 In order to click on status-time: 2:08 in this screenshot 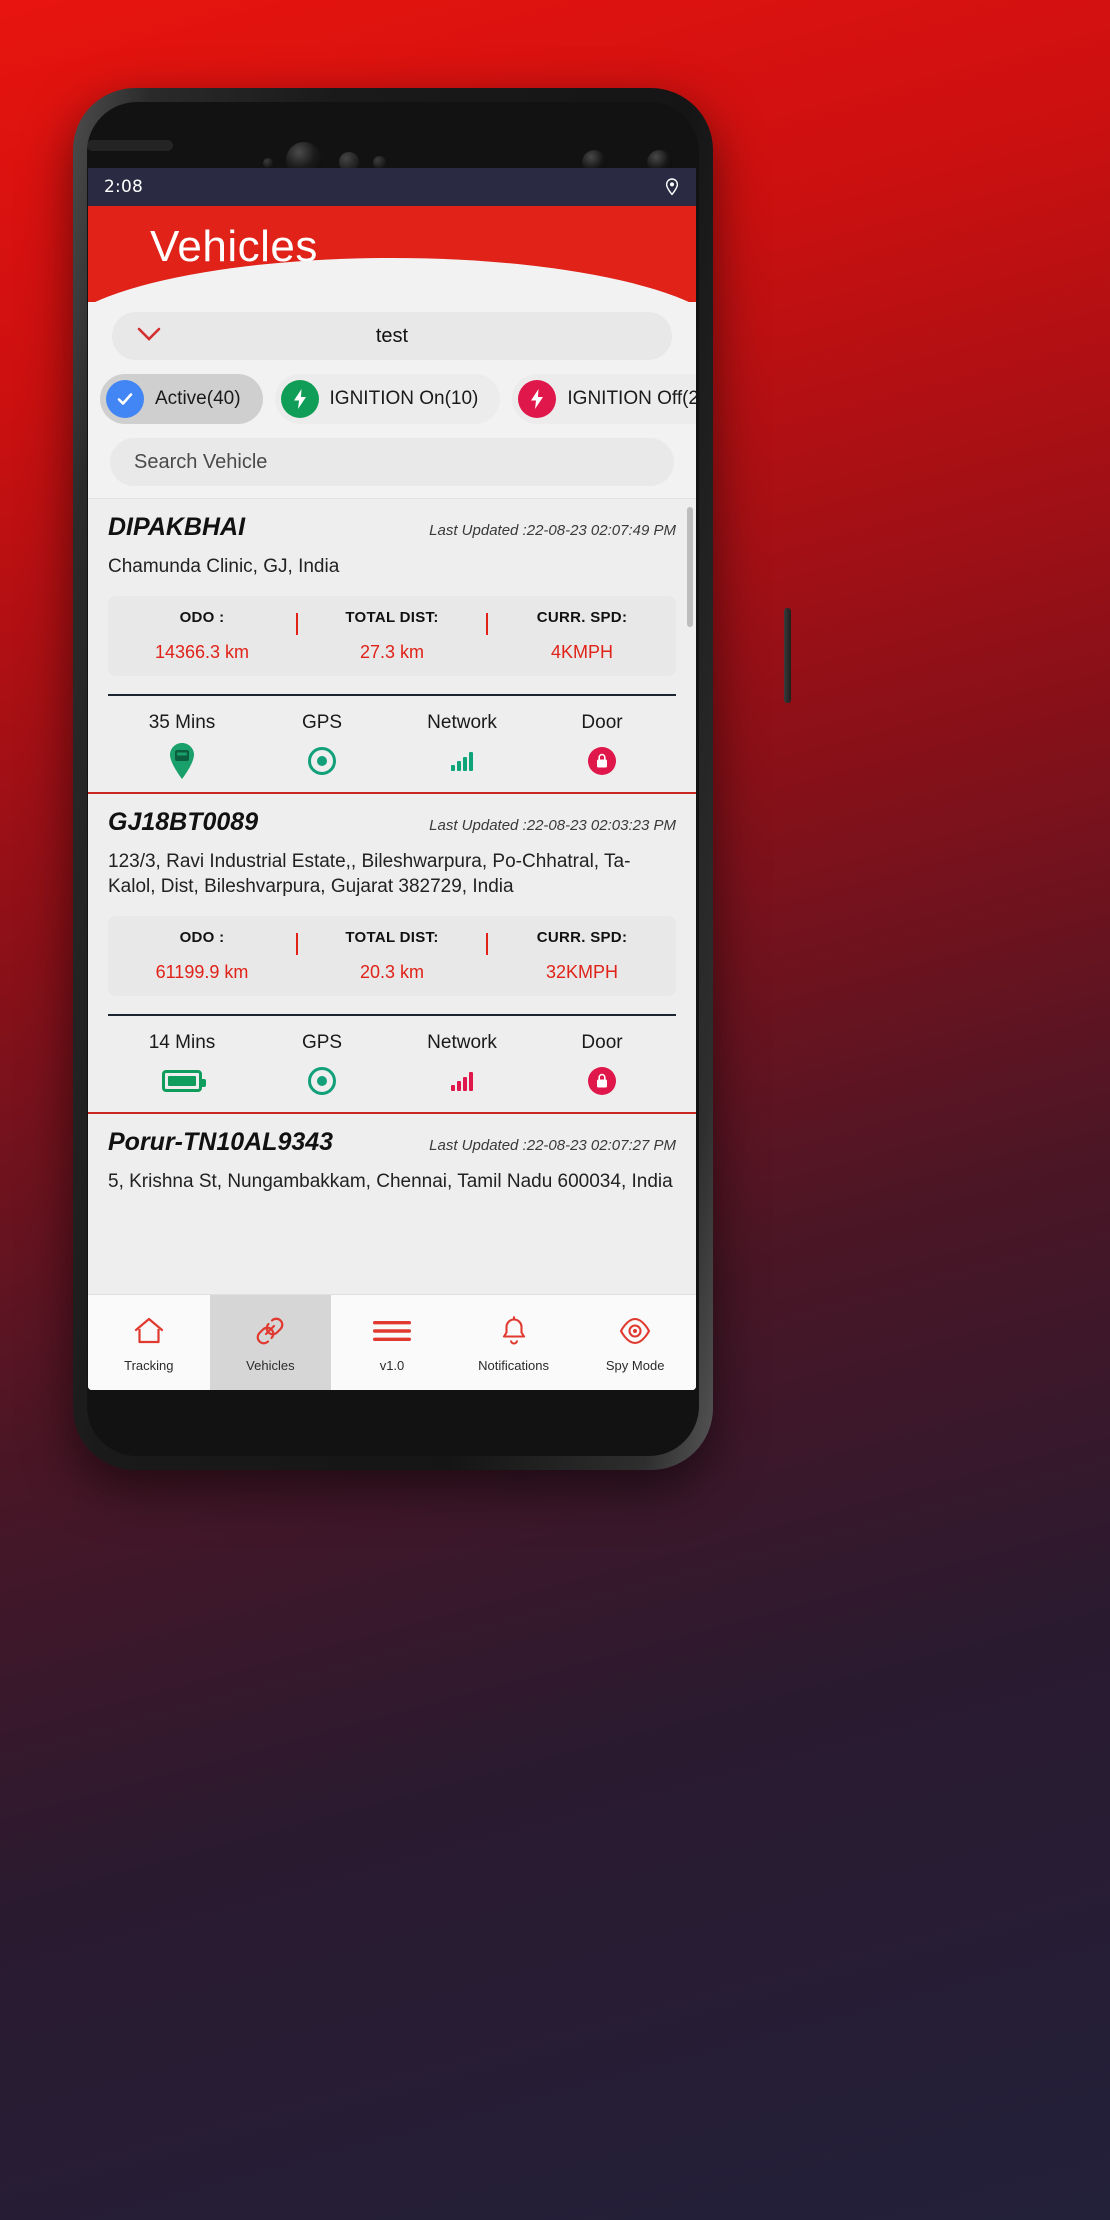, I will do `click(123, 187)`.